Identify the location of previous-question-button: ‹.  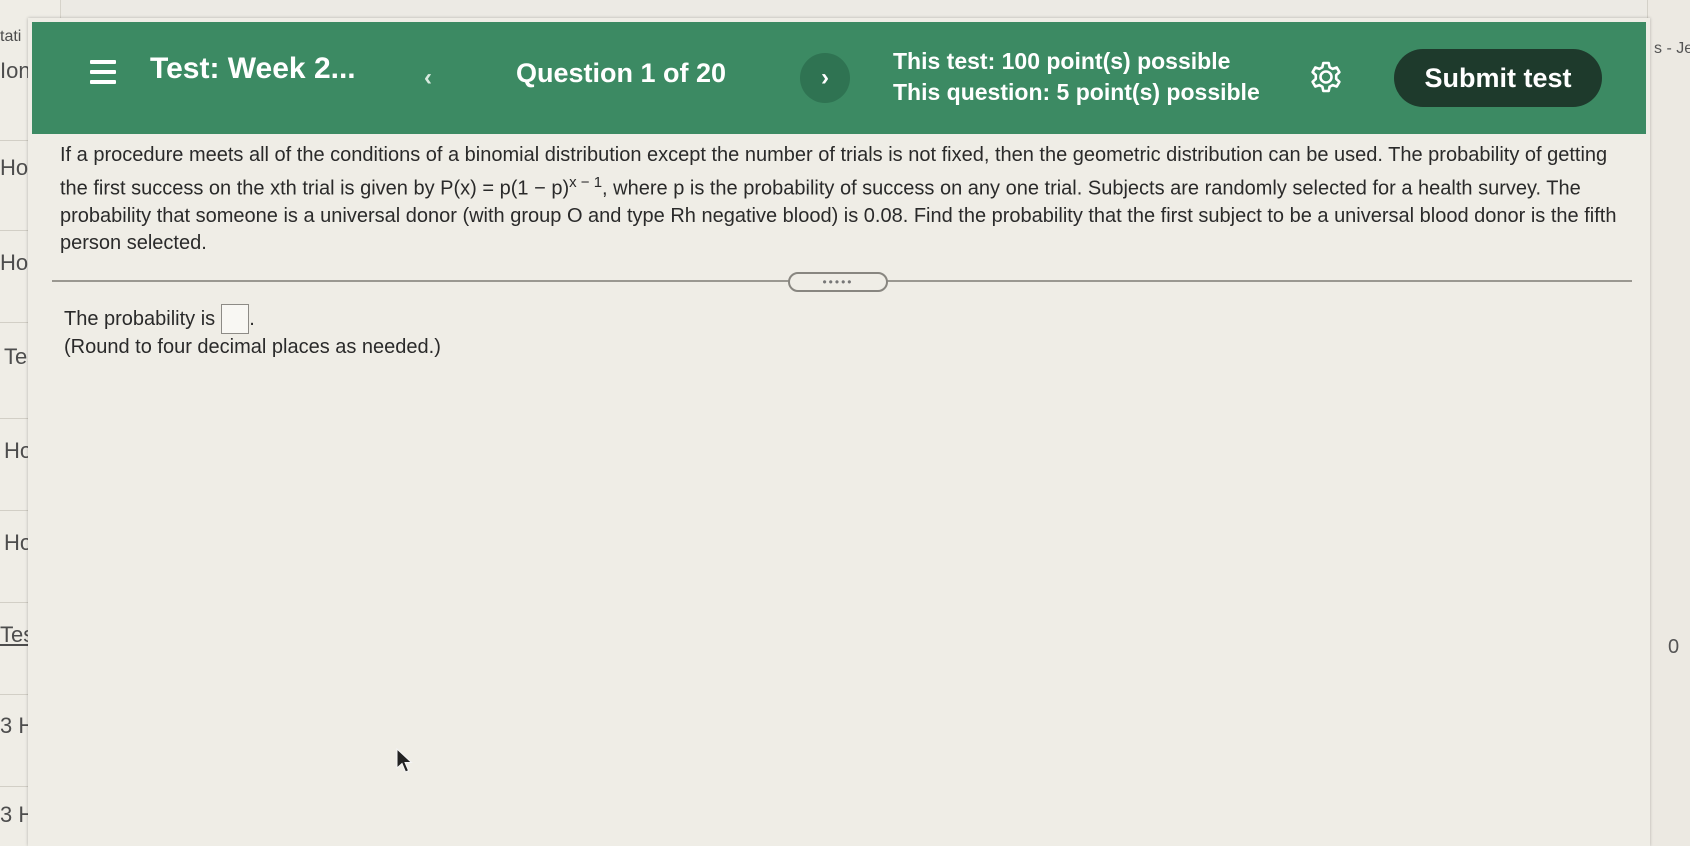
(428, 78).